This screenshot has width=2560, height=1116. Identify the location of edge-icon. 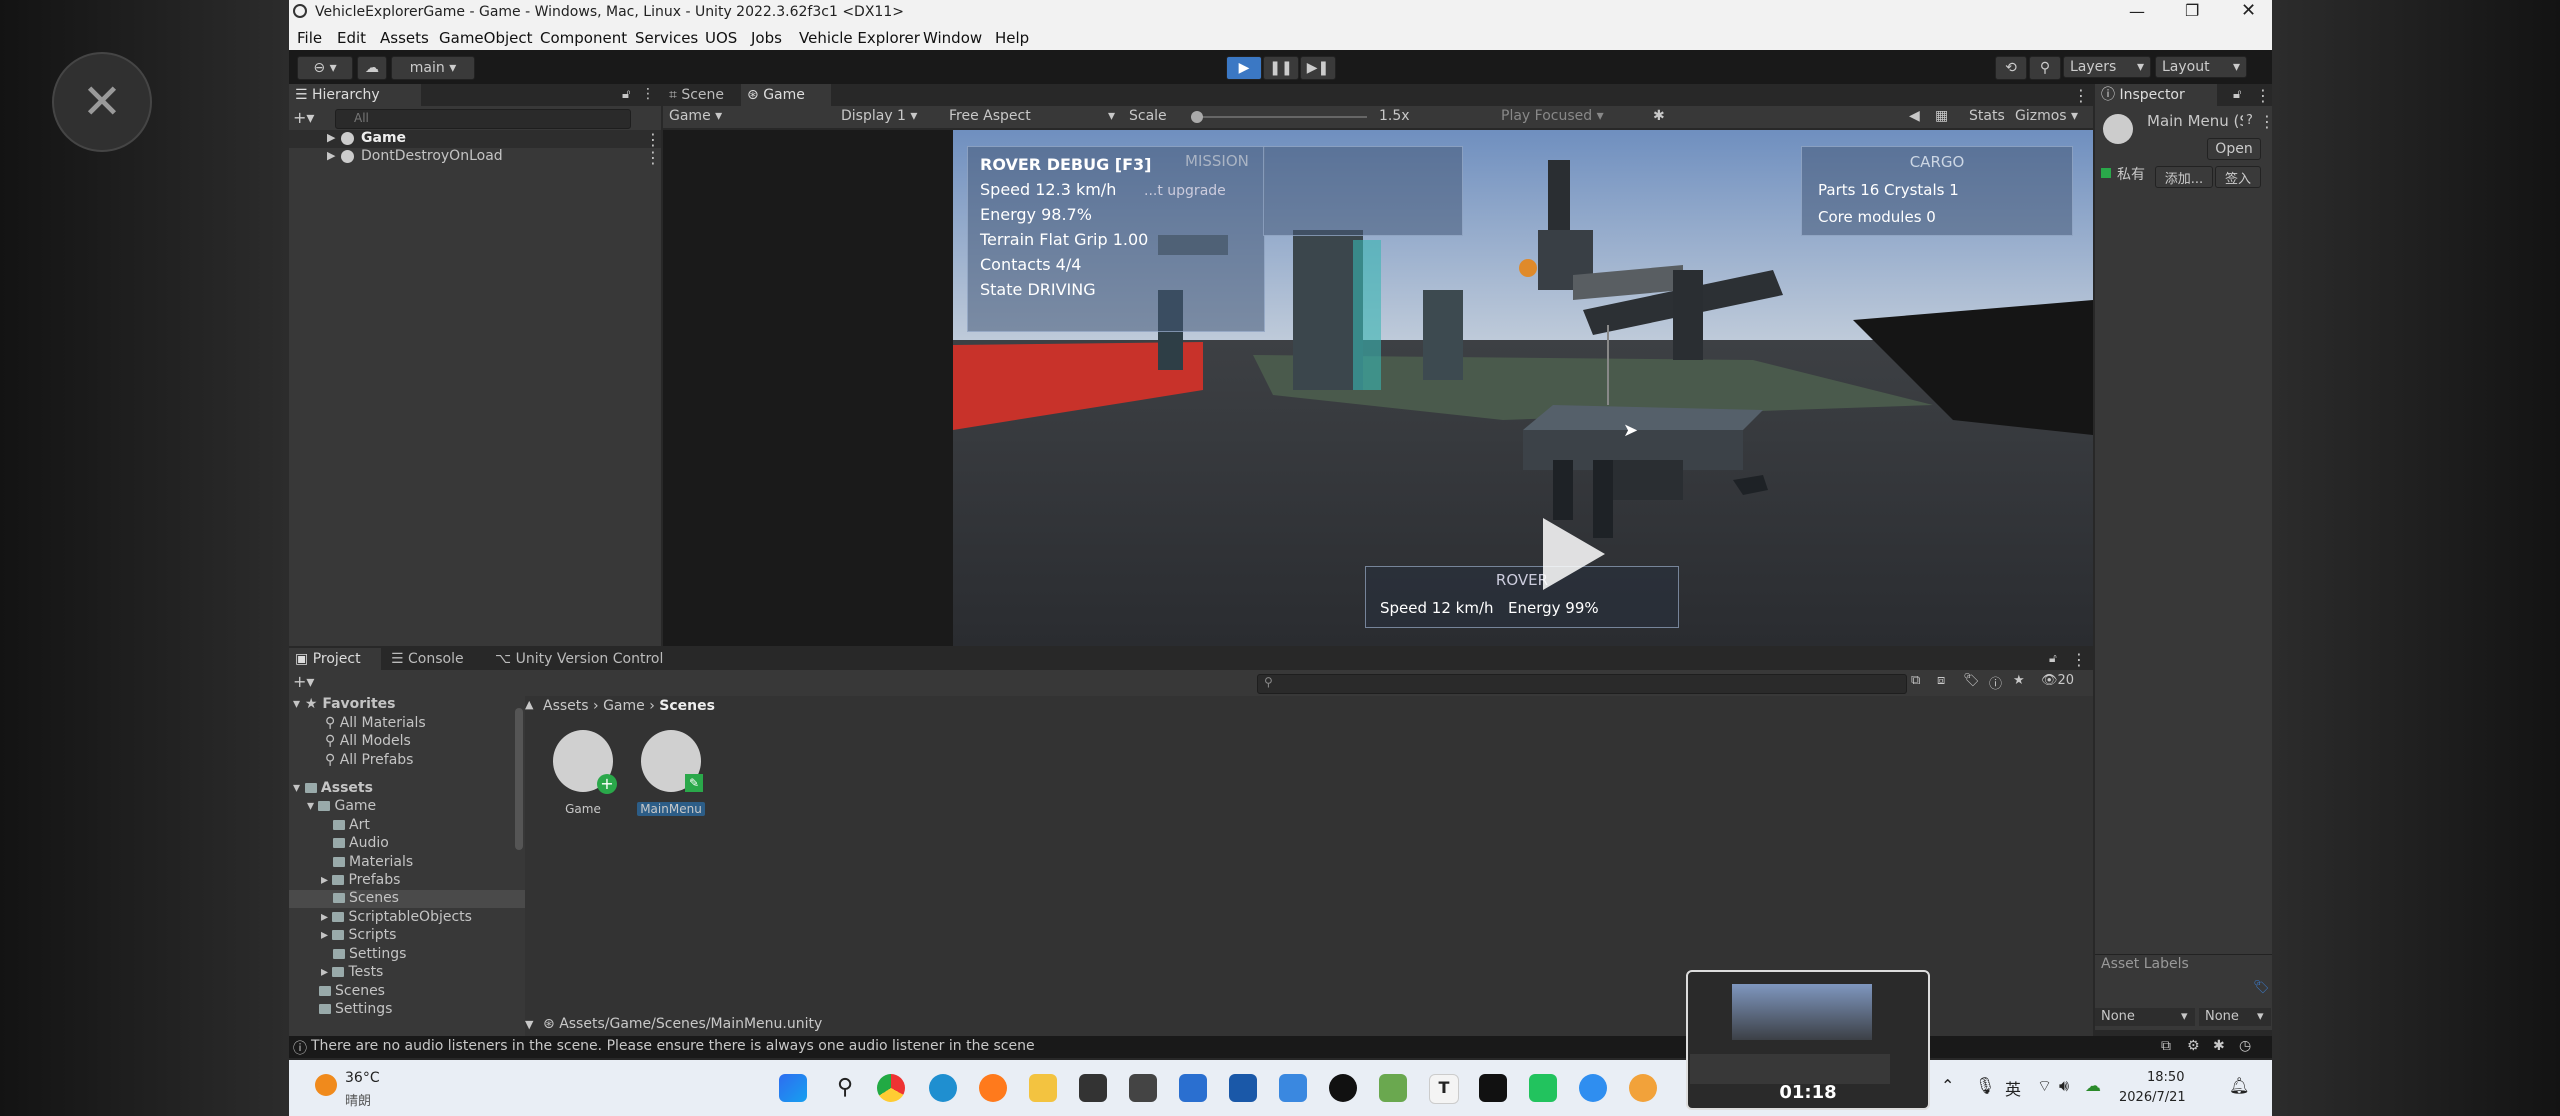
(943, 1088).